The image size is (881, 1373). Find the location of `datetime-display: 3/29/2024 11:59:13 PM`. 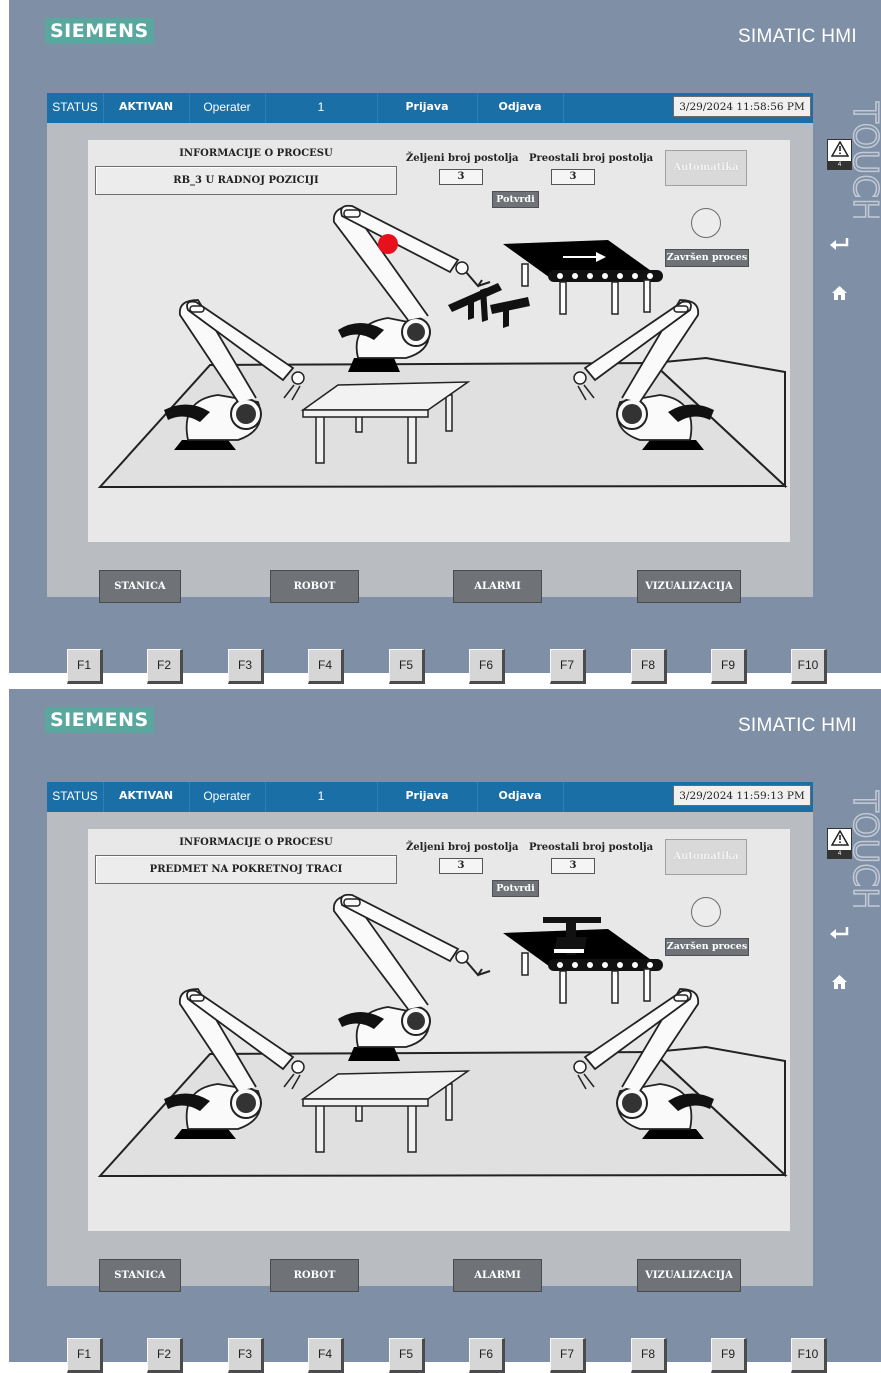

datetime-display: 3/29/2024 11:59:13 PM is located at coordinates (742, 795).